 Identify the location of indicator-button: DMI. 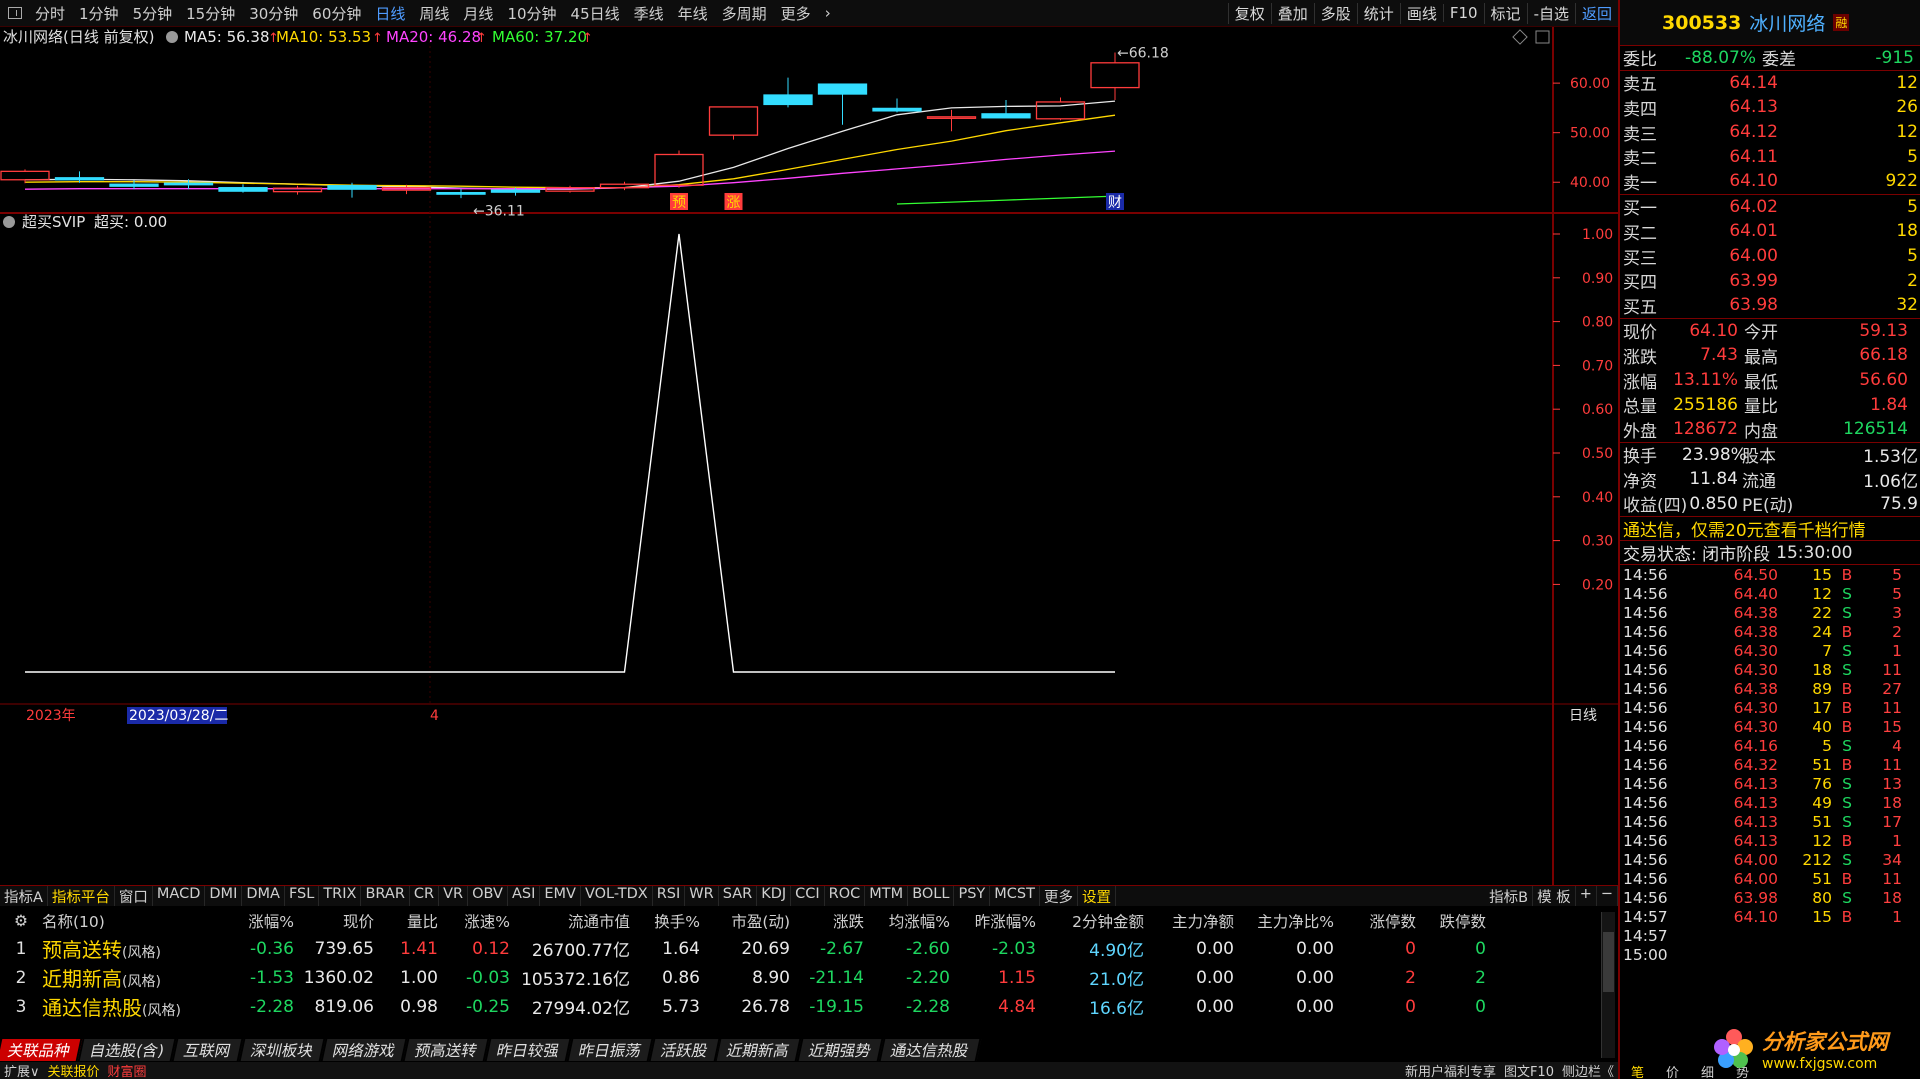
(224, 896).